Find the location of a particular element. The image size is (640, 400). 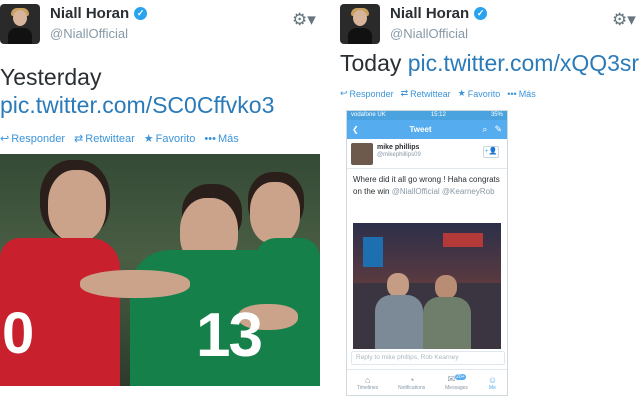

mention-link: @NiallOfficial is located at coordinates (416, 191).